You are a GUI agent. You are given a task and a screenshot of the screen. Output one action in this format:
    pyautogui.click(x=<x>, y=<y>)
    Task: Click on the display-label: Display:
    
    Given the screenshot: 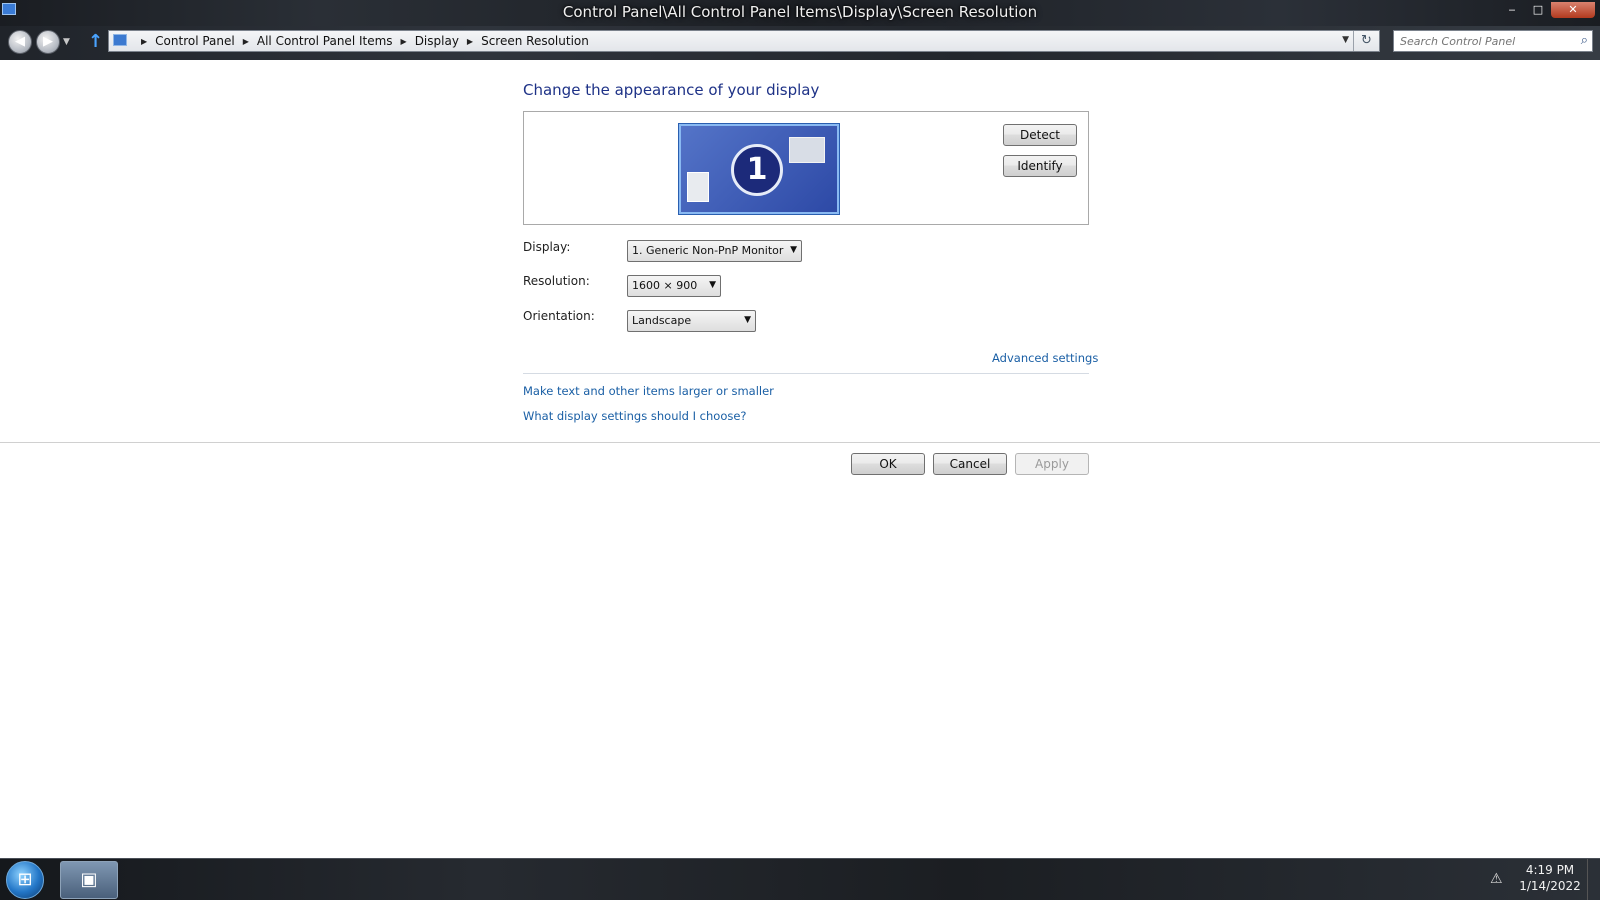 What is the action you would take?
    pyautogui.click(x=547, y=247)
    